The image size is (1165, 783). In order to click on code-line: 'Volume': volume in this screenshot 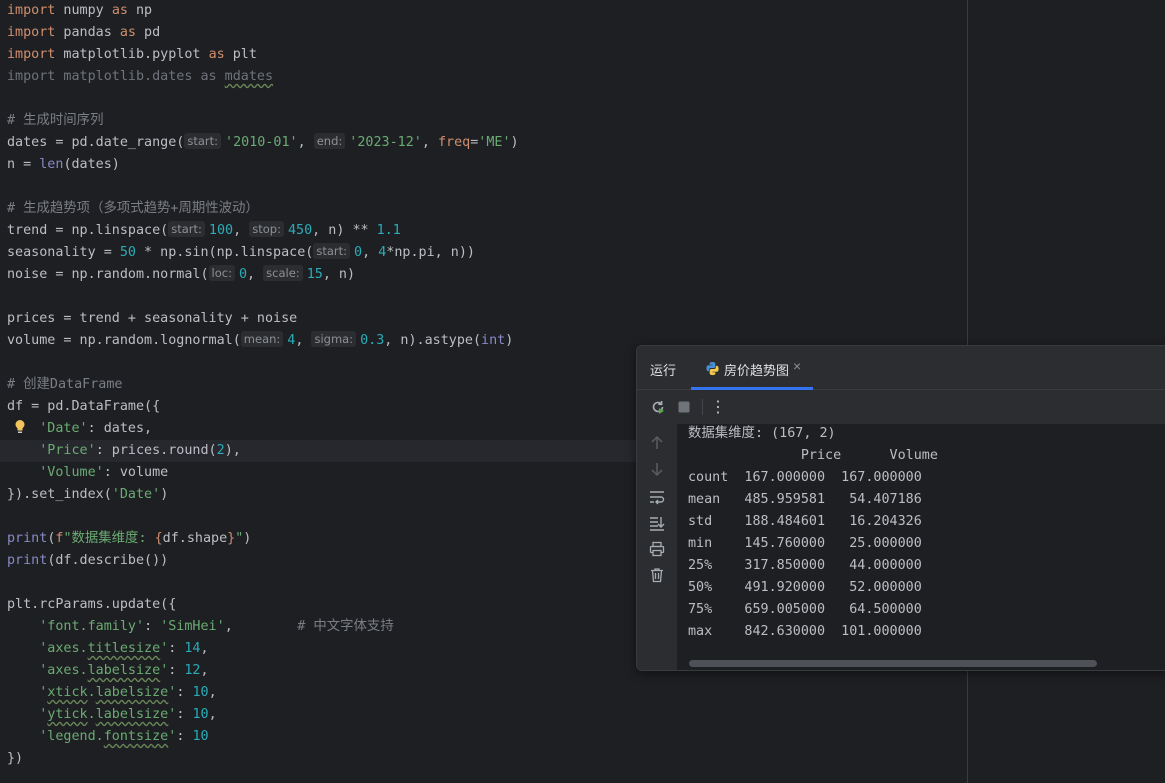, I will do `click(87, 473)`.